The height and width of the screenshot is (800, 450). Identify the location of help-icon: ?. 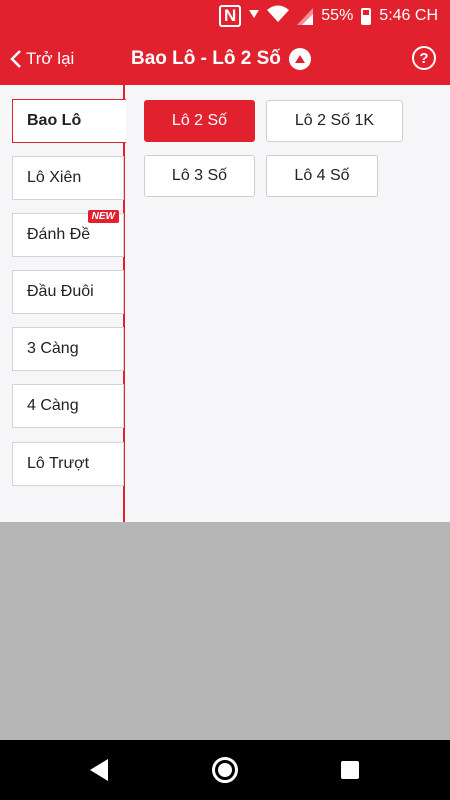
(424, 58).